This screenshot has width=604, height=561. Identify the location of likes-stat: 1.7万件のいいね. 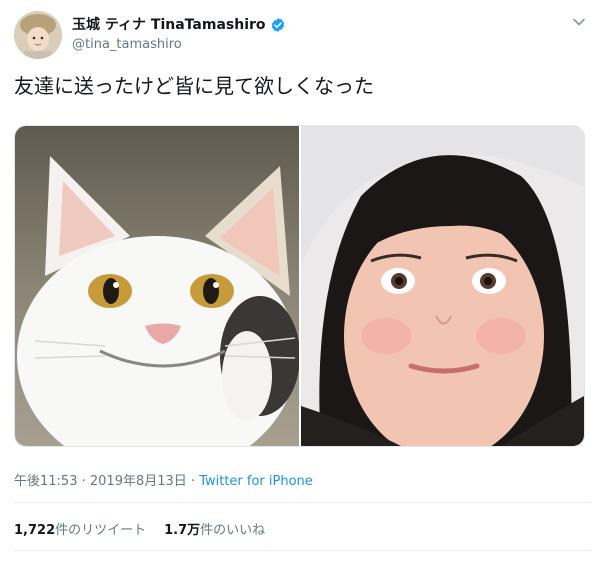
(214, 530).